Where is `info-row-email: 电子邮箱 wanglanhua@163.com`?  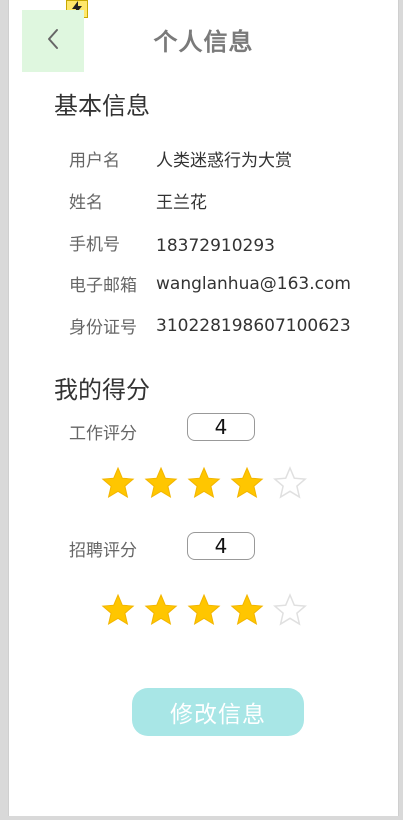
info-row-email: 电子邮箱 wanglanhua@163.com is located at coordinates (229, 284).